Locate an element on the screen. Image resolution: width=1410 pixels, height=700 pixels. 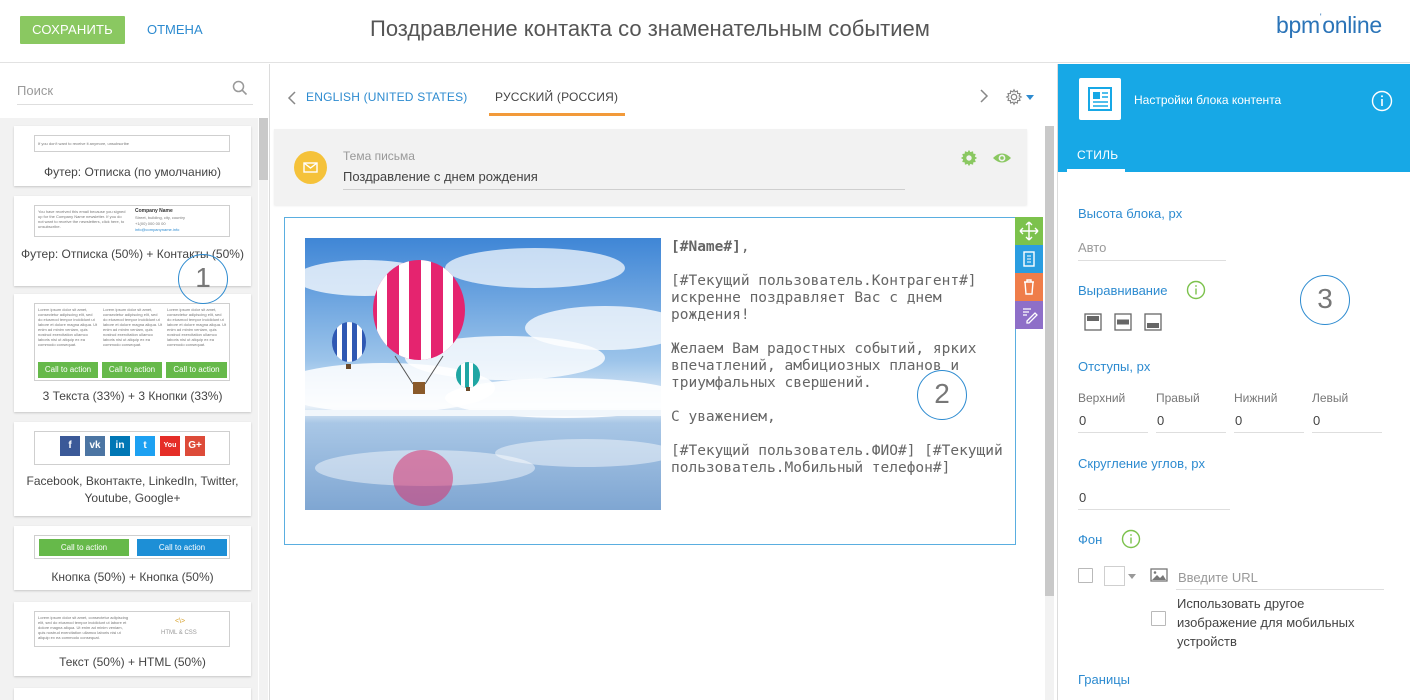
card-label: Текст (50%) + HTML (50%) is located at coordinates (132, 662).